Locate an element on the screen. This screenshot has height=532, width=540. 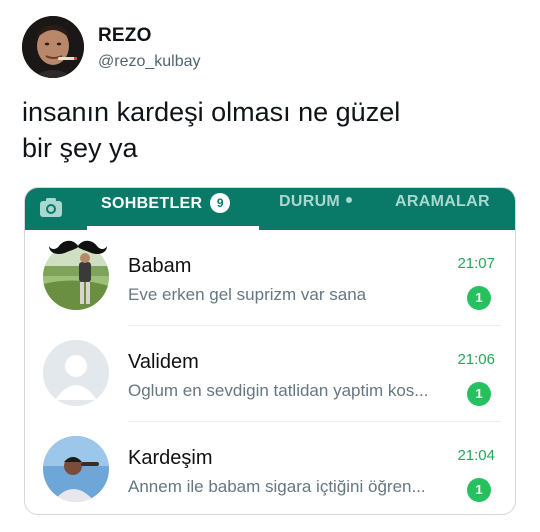
tab-calls-label: ARAMALAR is located at coordinates (442, 201).